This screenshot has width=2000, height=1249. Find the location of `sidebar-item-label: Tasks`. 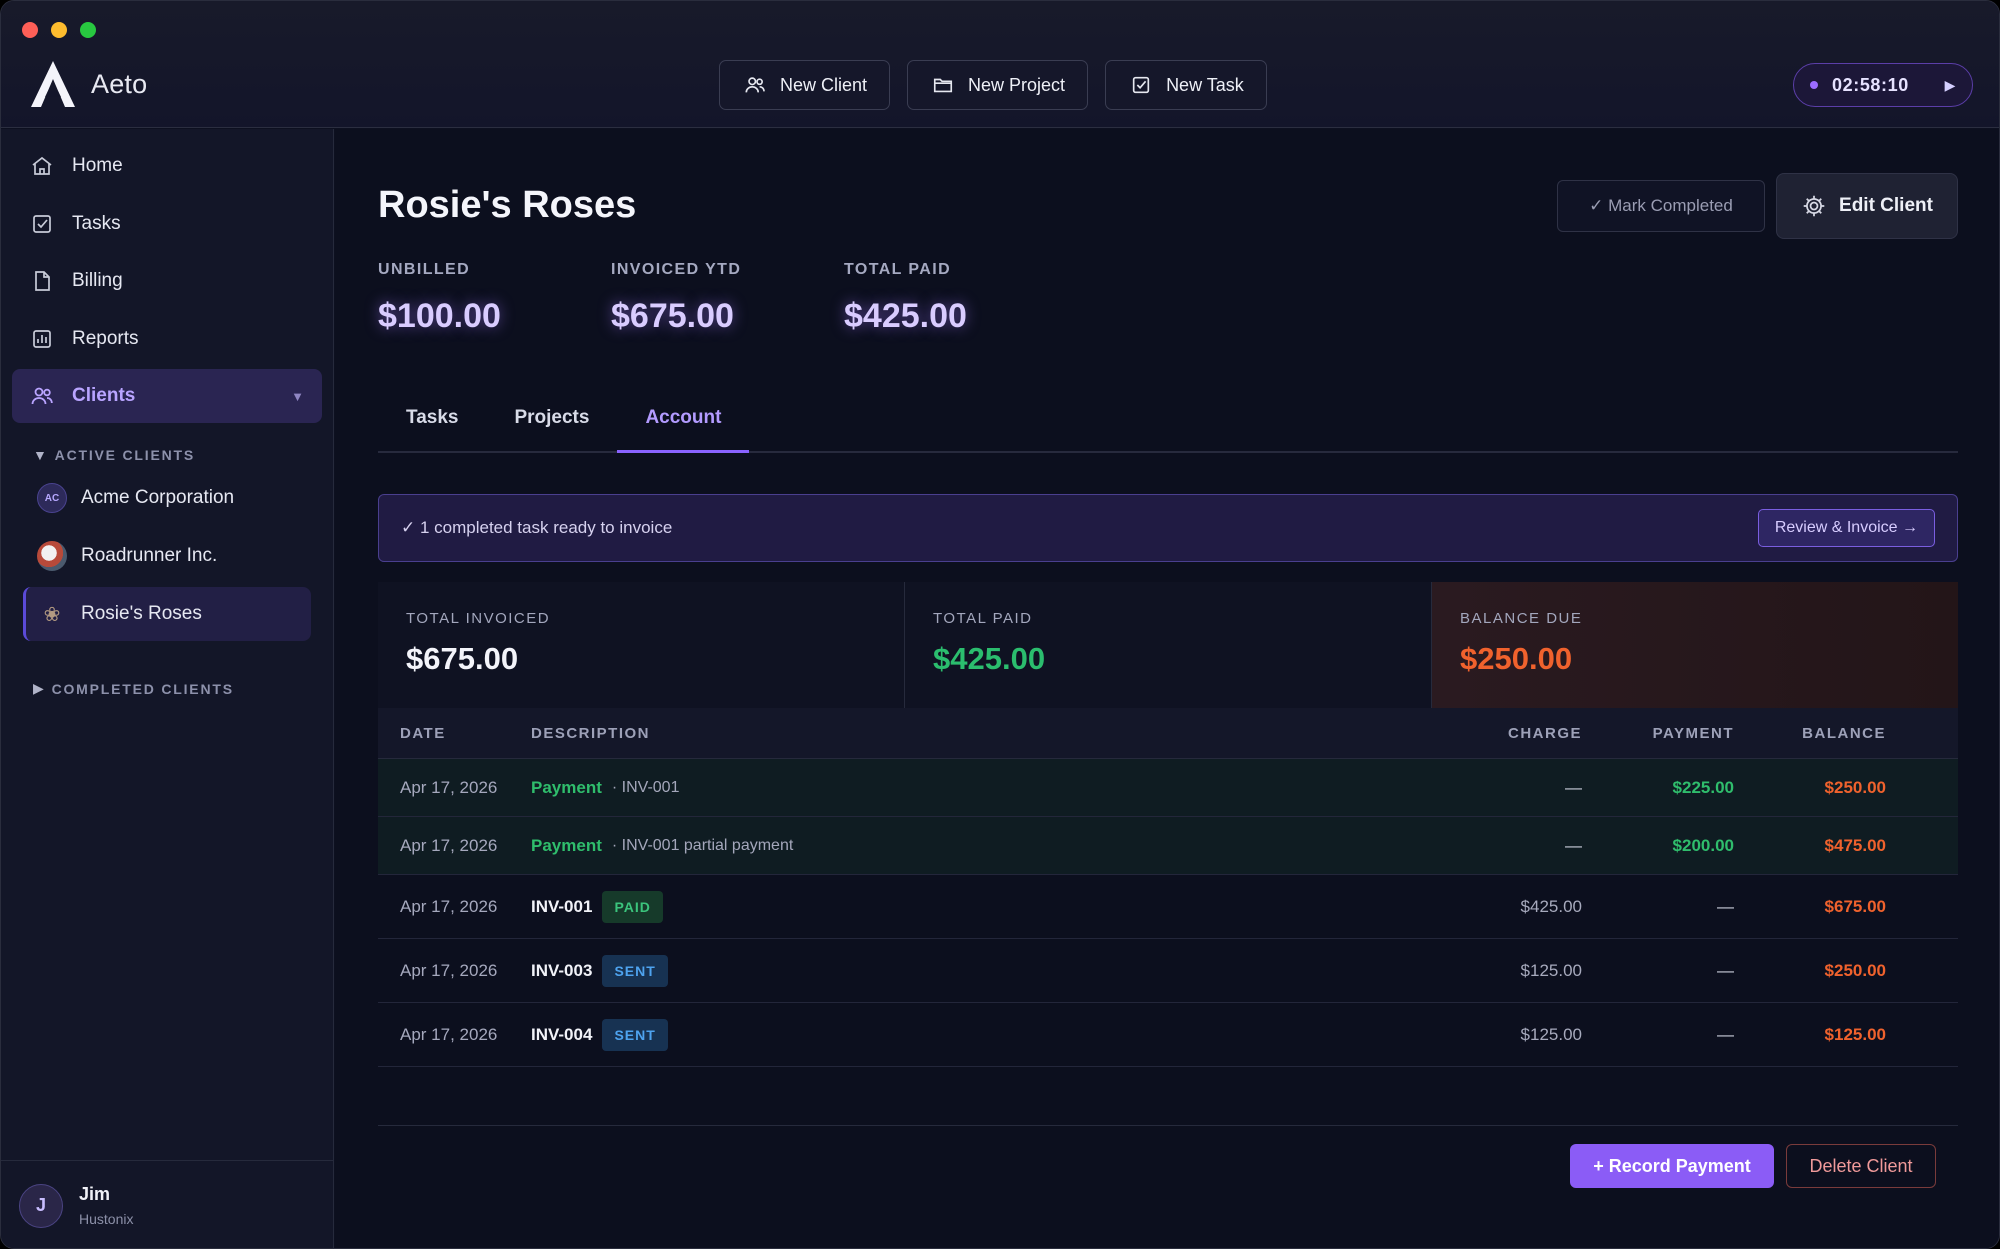

sidebar-item-label: Tasks is located at coordinates (96, 223).